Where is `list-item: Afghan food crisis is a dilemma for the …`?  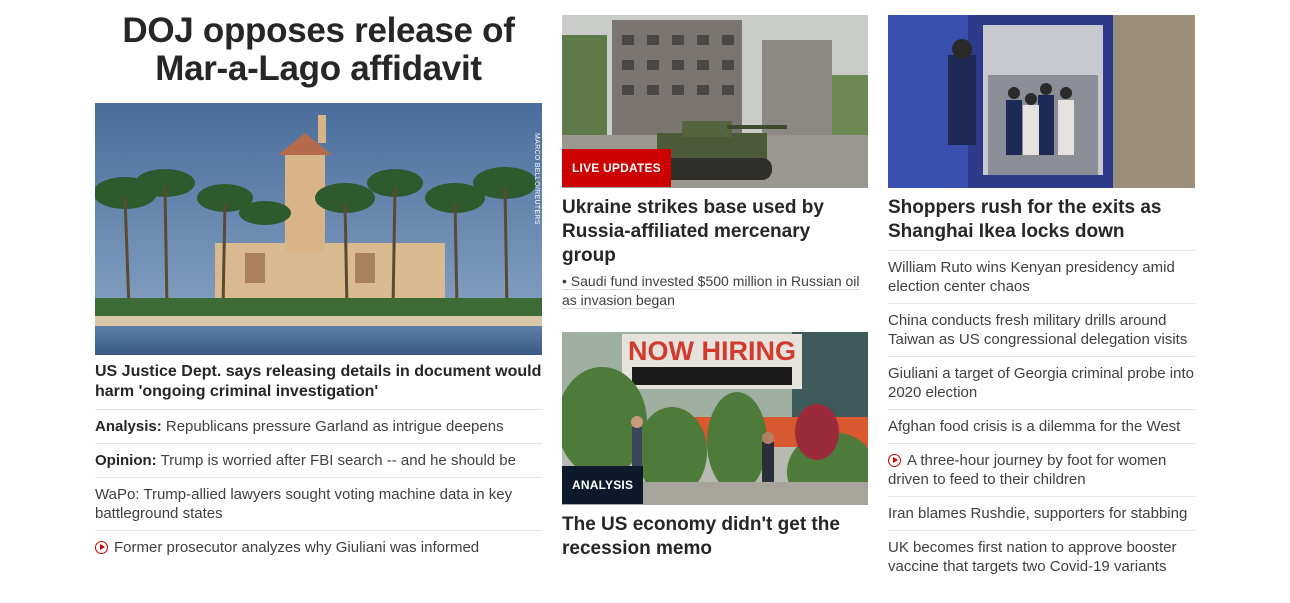 list-item: Afghan food crisis is a dilemma for the … is located at coordinates (1041, 426).